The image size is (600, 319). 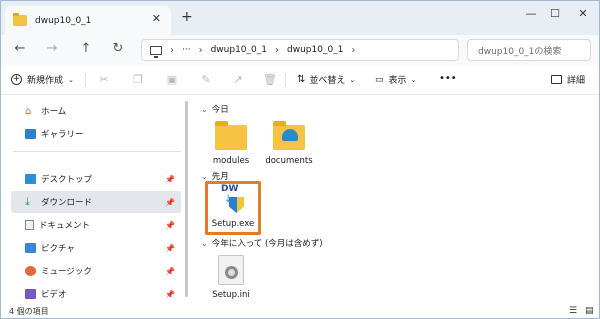 I want to click on minimize-button: —, so click(x=531, y=13).